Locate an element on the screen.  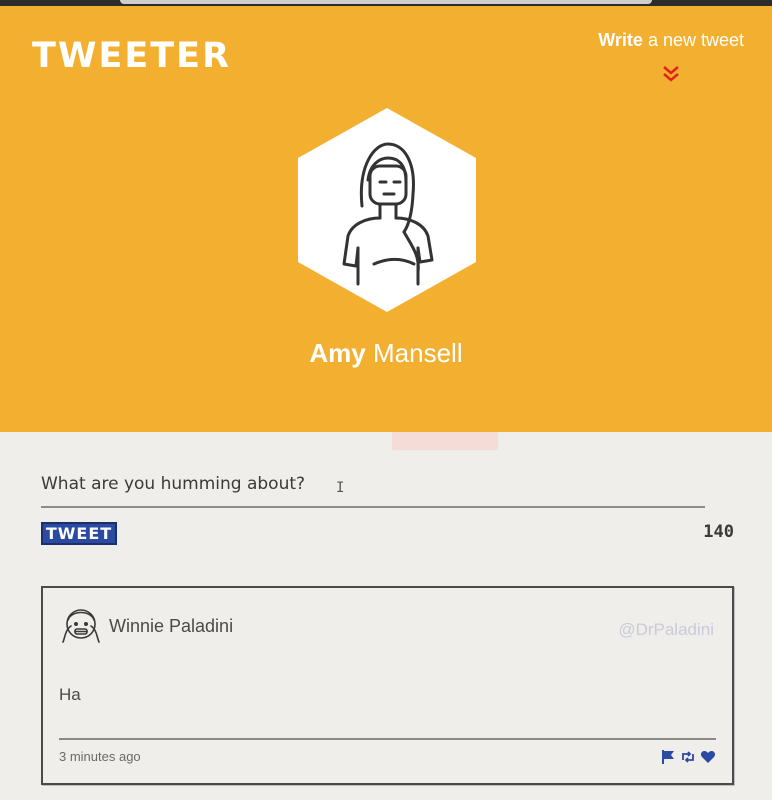
tweet-compose-input is located at coordinates (373, 485).